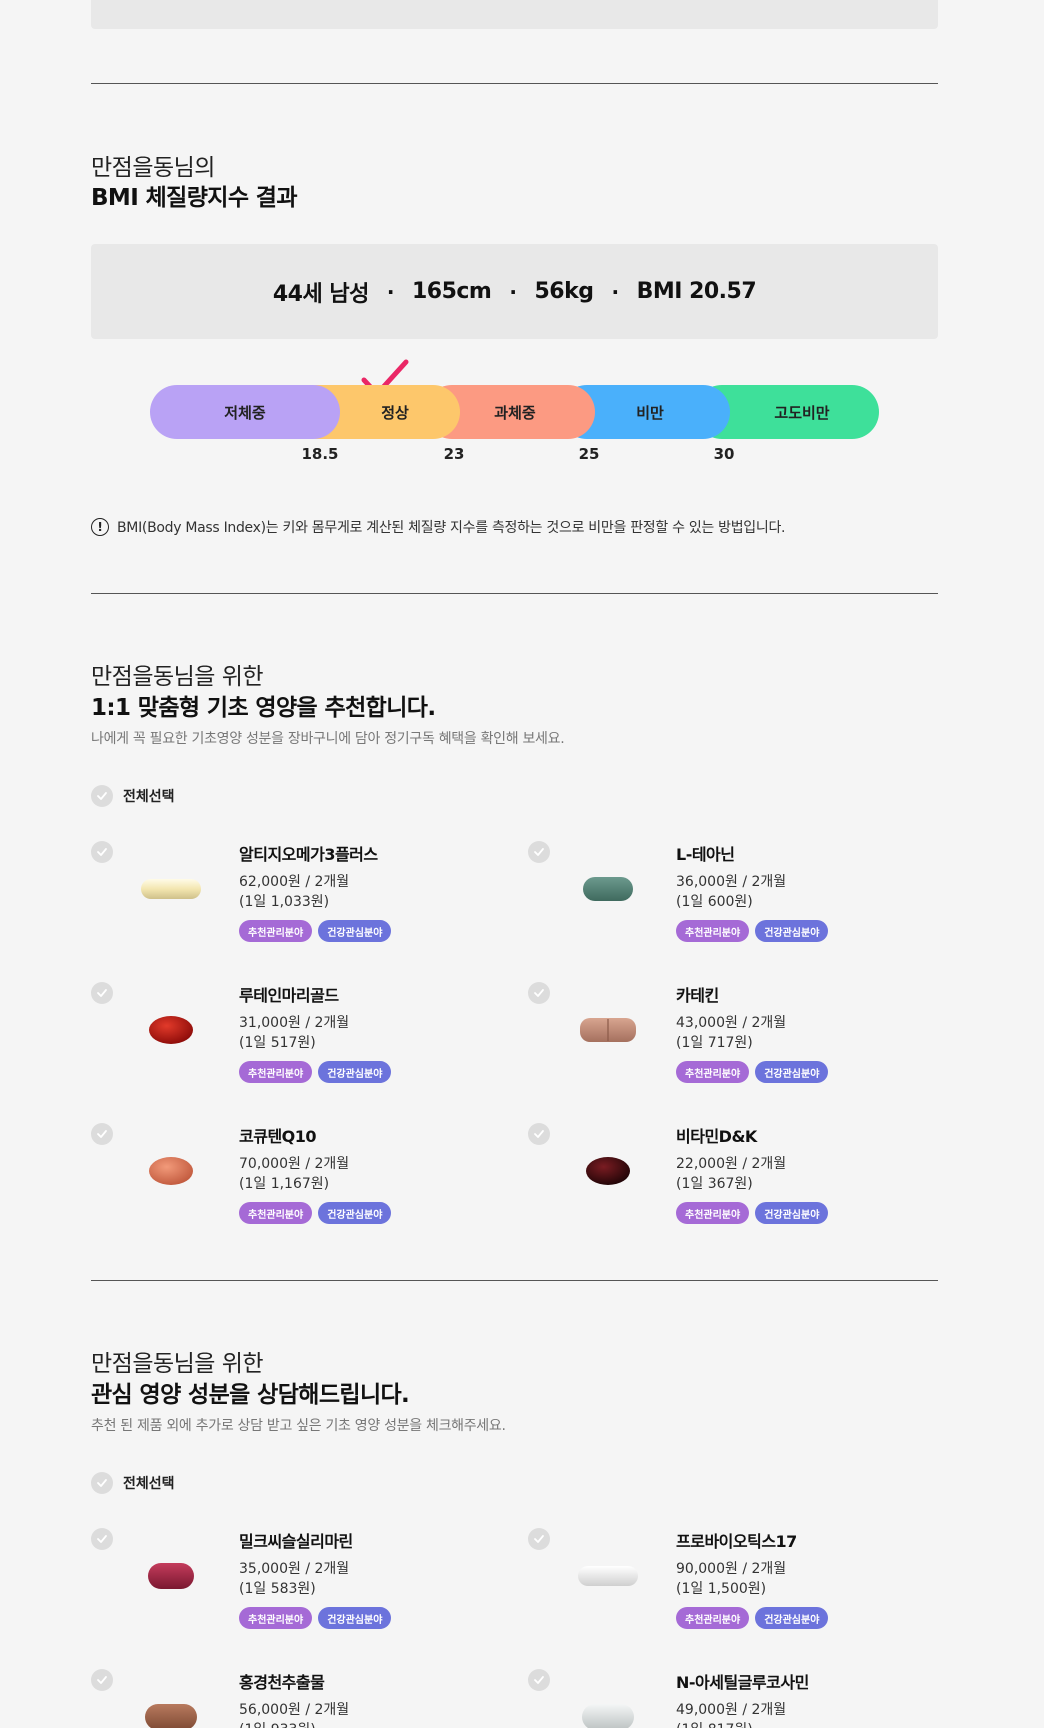 The height and width of the screenshot is (1728, 1044). I want to click on consult-select-all: 전체선택, so click(133, 1483).